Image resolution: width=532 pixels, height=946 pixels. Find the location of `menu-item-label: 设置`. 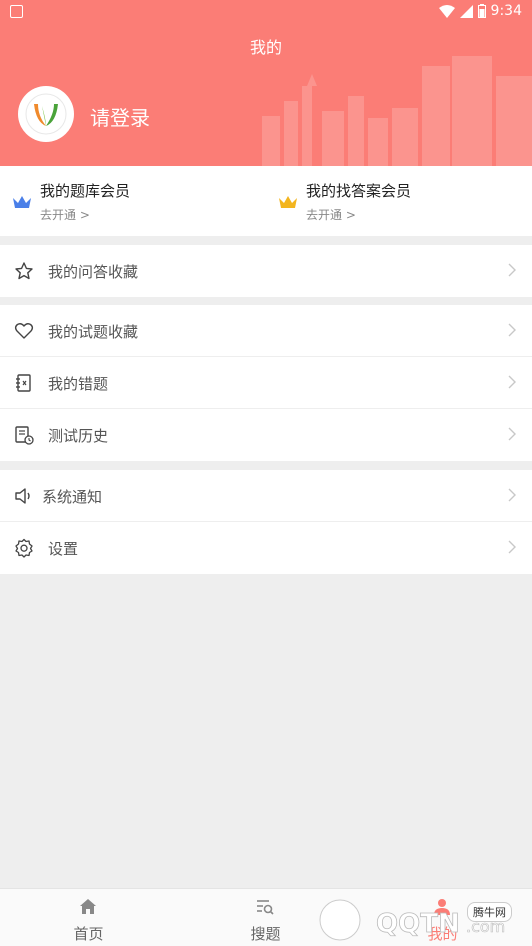

menu-item-label: 设置 is located at coordinates (63, 549).